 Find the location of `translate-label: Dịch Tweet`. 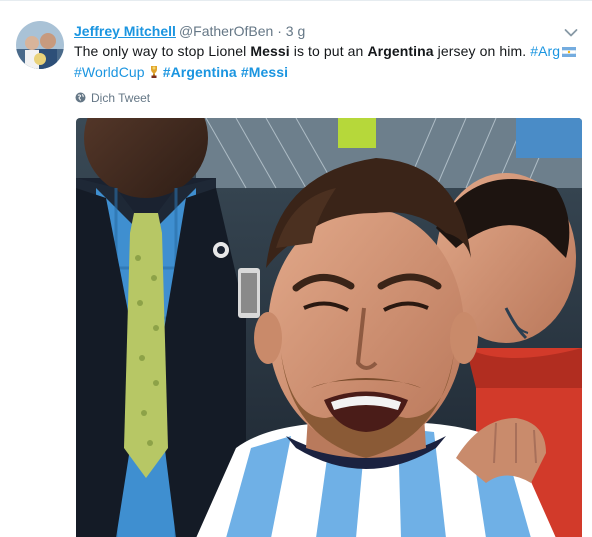

translate-label: Dịch Tweet is located at coordinates (121, 98).